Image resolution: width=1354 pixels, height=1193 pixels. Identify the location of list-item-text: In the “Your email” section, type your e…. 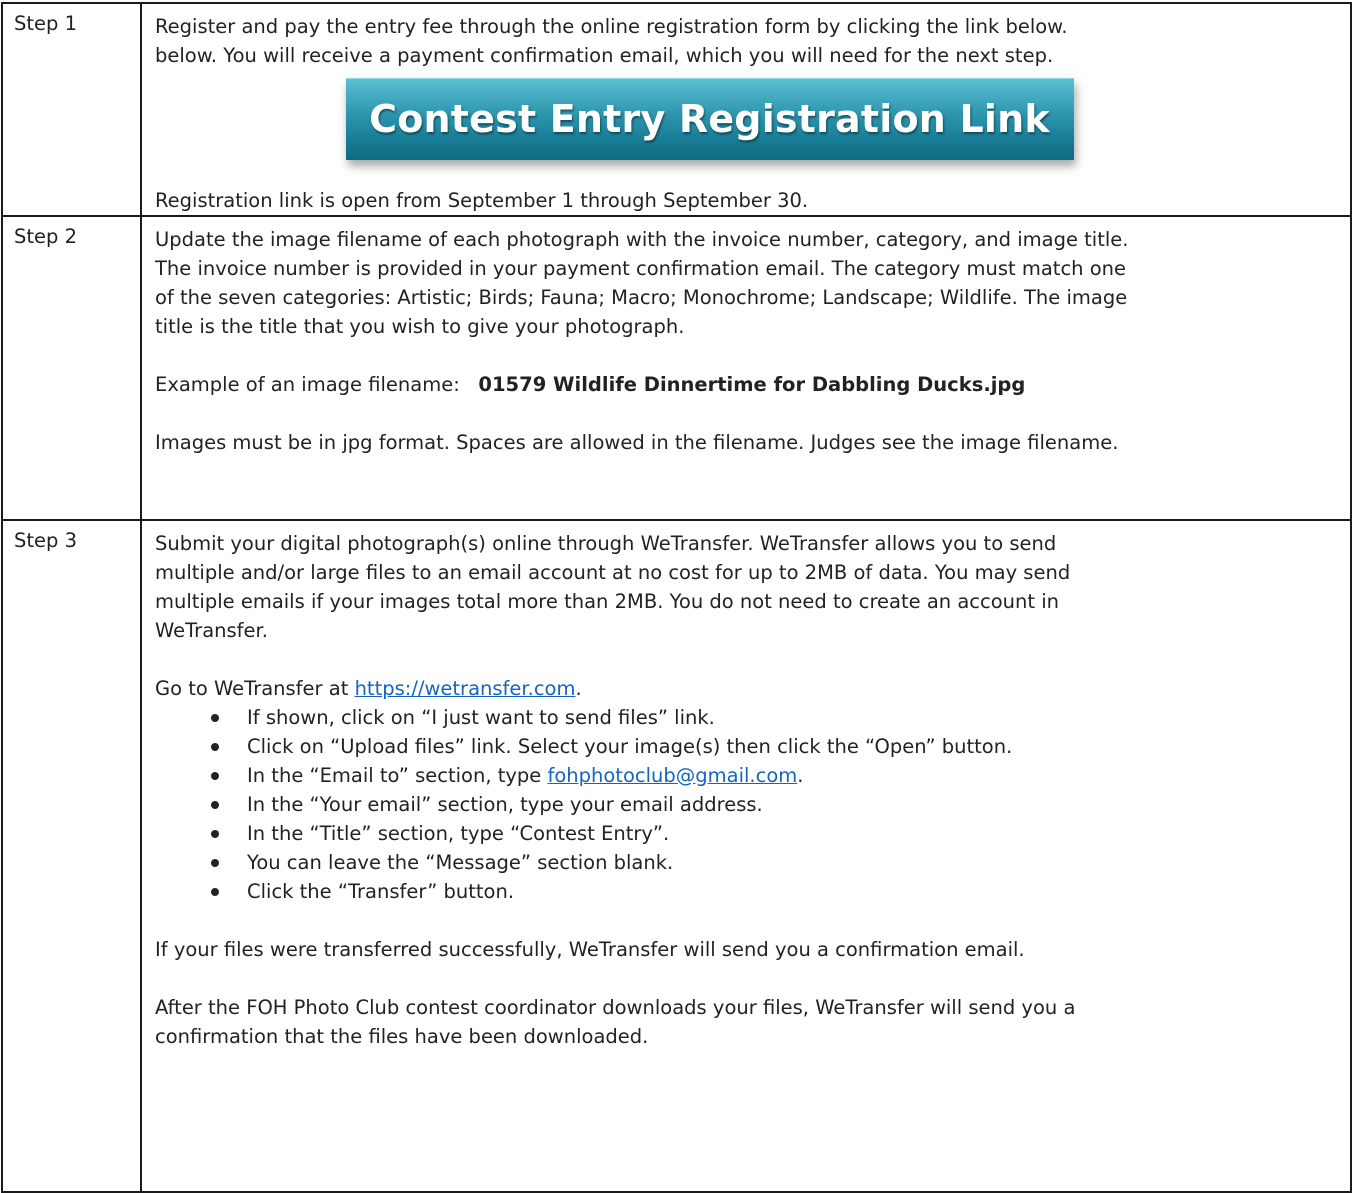
(505, 804).